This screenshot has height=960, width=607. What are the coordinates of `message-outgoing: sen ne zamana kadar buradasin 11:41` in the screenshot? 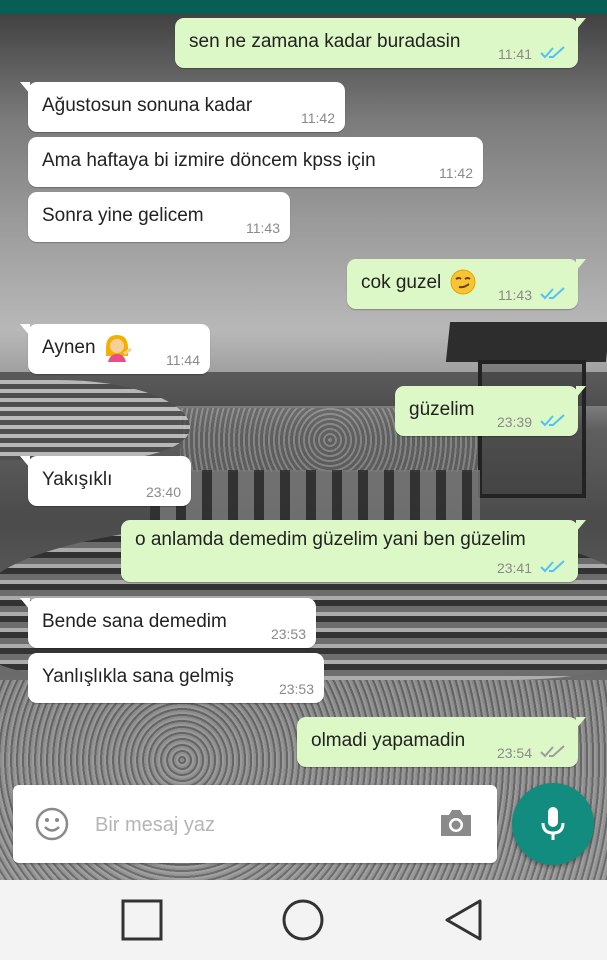 It's located at (380, 43).